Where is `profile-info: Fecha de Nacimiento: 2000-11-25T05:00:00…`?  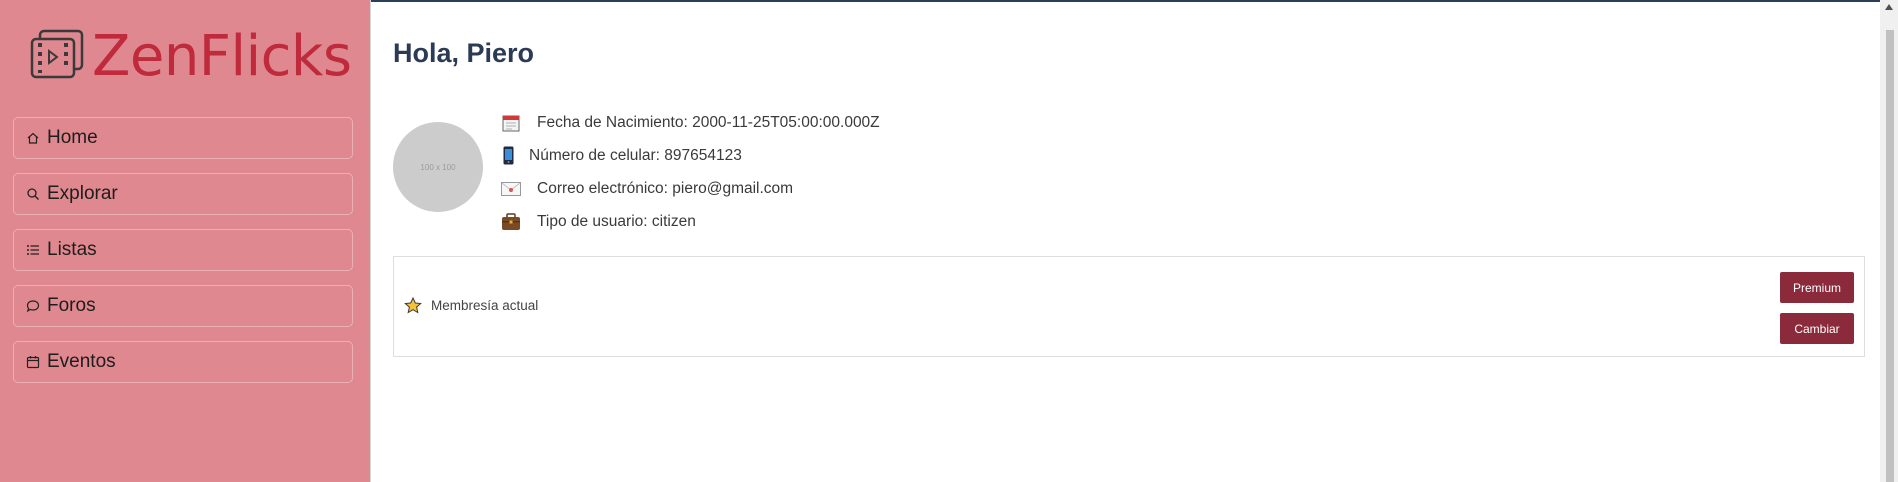 profile-info: Fecha de Nacimiento: 2000-11-25T05:00:00… is located at coordinates (690, 172).